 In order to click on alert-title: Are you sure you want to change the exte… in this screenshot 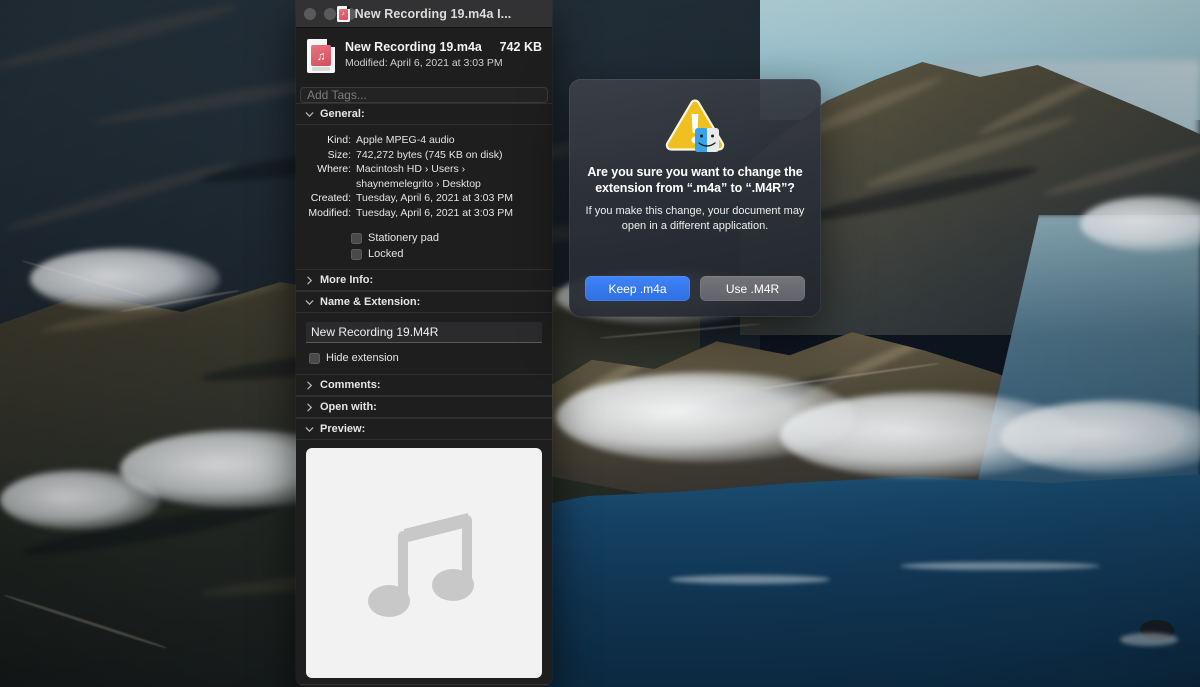, I will do `click(695, 180)`.